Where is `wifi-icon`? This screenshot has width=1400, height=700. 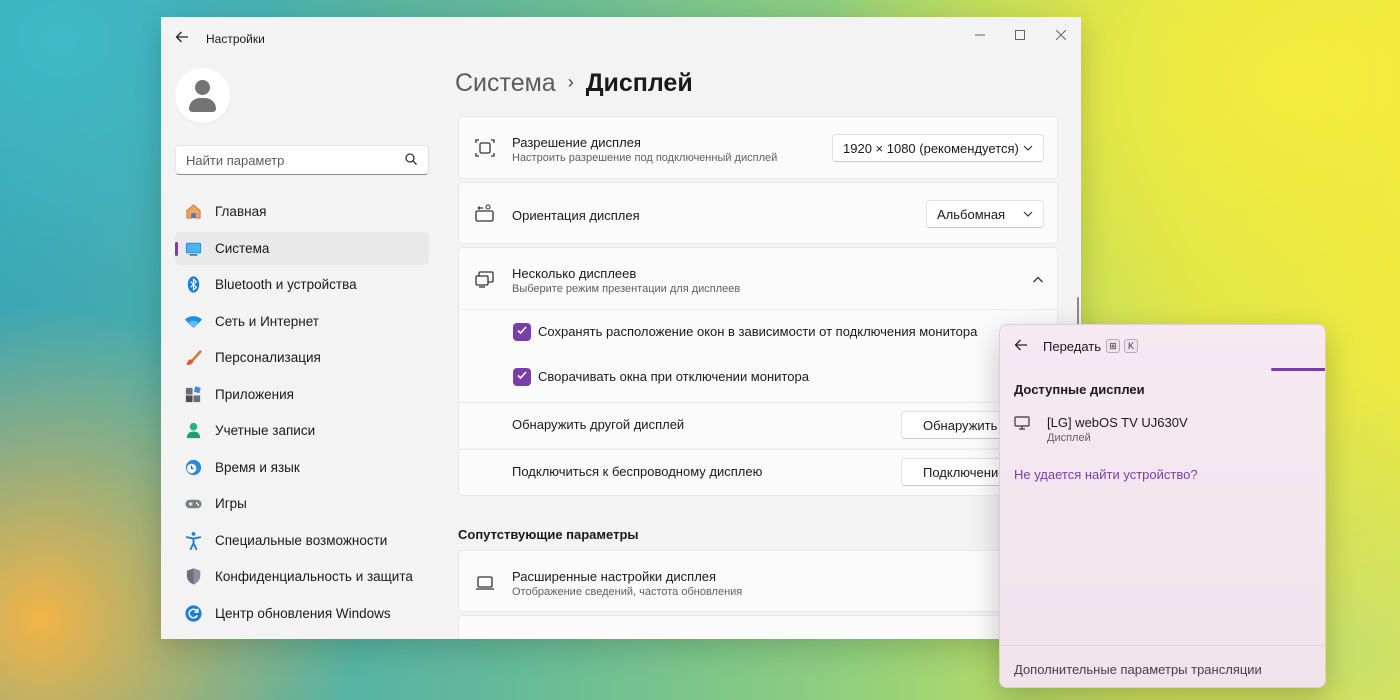
wifi-icon is located at coordinates (193, 321).